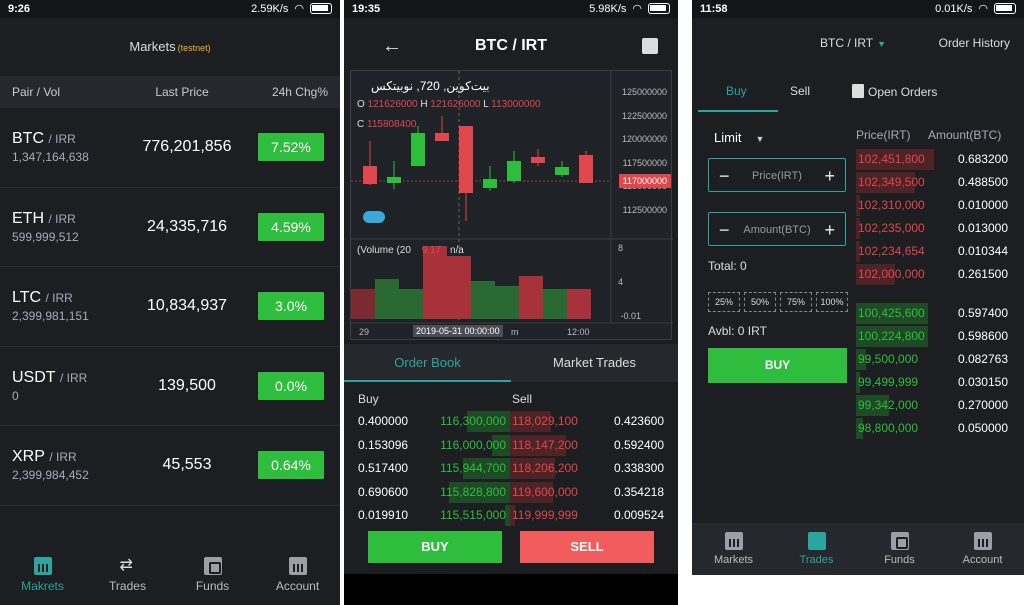 The width and height of the screenshot is (1024, 605). What do you see at coordinates (170, 466) in the screenshot?
I see `market-row: XRP / IRR 2,399,984,452 45,553 0.64%` at bounding box center [170, 466].